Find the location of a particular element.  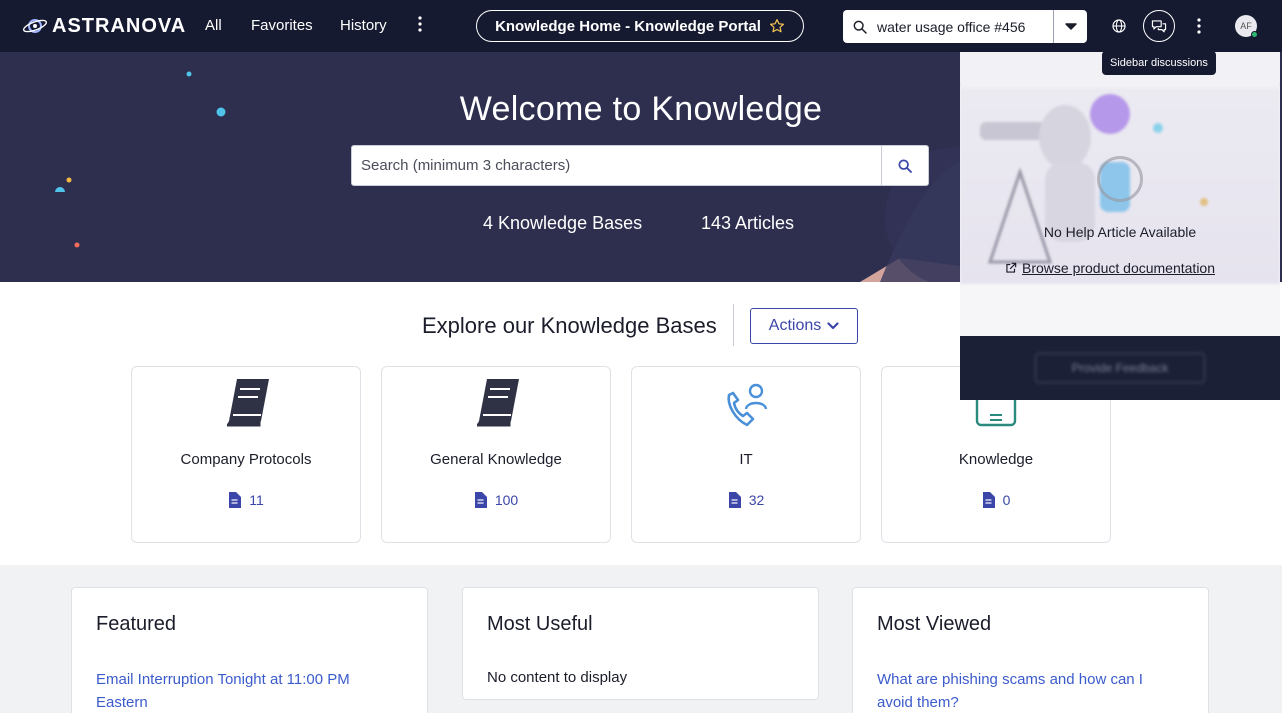

kb-card-general-knowledge: General Knowledge 100 is located at coordinates (496, 454).